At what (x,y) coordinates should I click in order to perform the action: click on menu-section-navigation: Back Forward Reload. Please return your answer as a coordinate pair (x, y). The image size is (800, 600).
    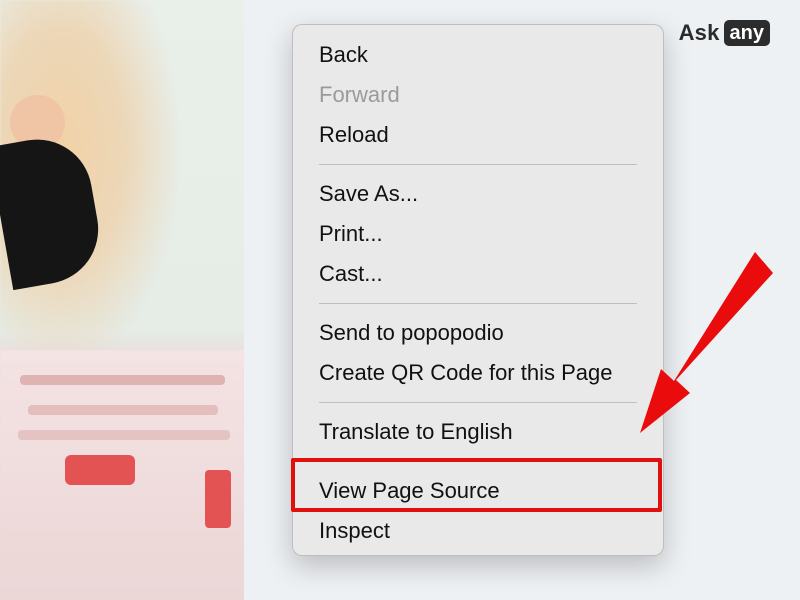
    Looking at the image, I should click on (478, 95).